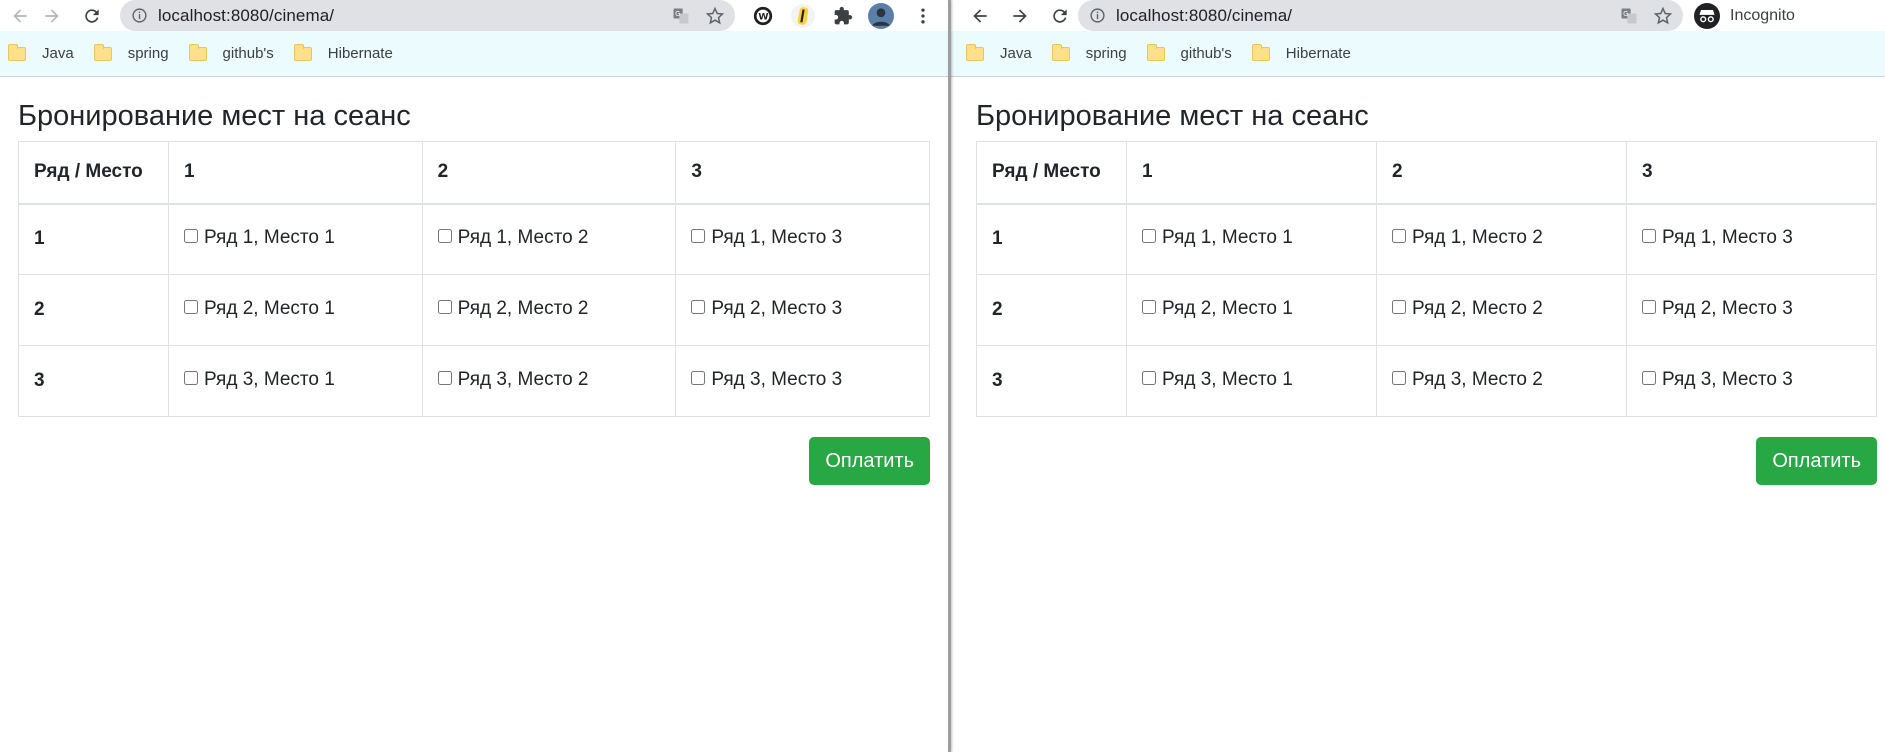  I want to click on seat-cell: Ряд 2, Место 3, so click(802, 310).